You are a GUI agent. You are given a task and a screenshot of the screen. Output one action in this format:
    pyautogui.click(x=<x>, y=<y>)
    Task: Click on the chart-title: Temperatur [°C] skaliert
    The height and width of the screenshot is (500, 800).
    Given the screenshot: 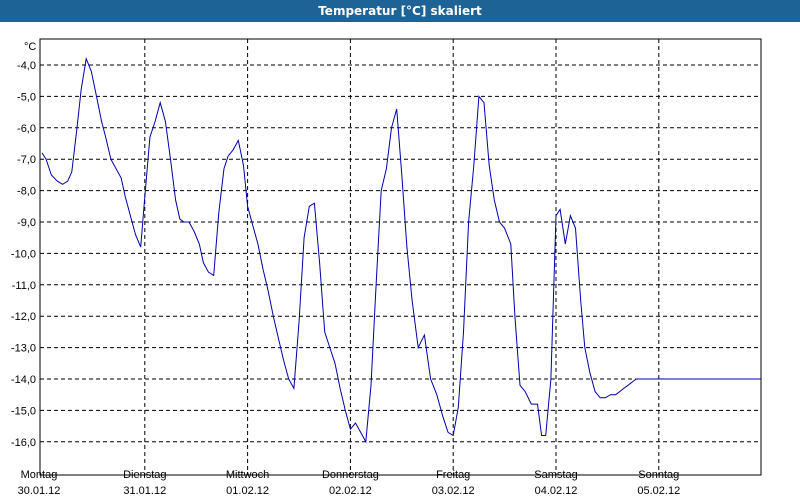 What is the action you would take?
    pyautogui.click(x=400, y=11)
    